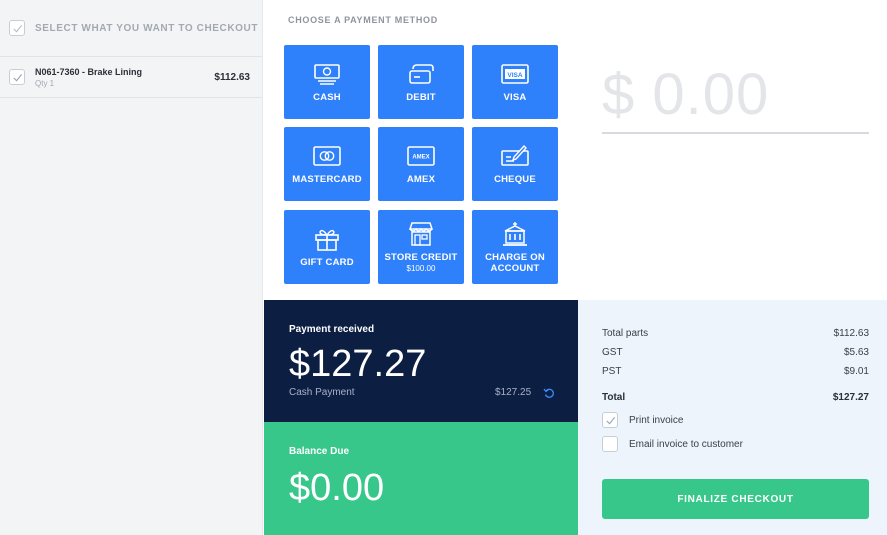 Image resolution: width=887 pixels, height=535 pixels. What do you see at coordinates (614, 397) in the screenshot?
I see `summary-total-label: Total` at bounding box center [614, 397].